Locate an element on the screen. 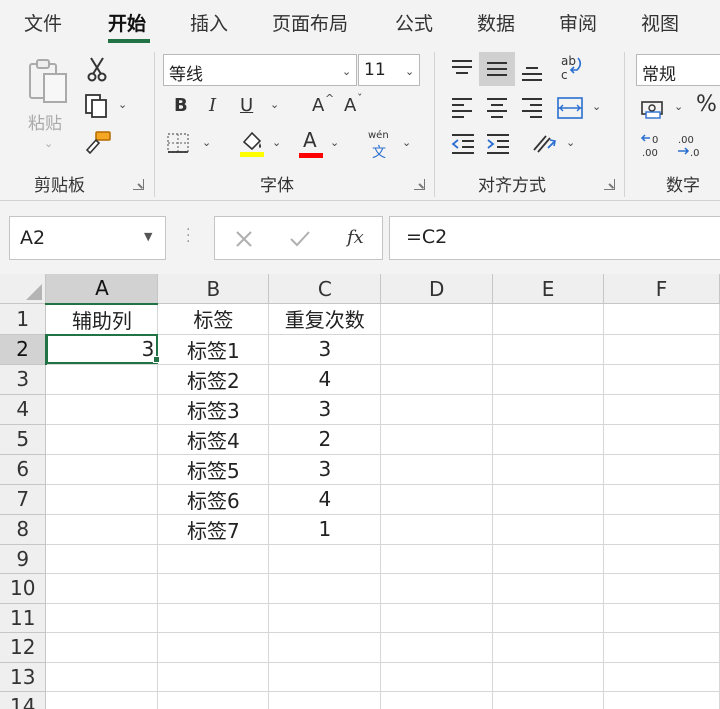 Image resolution: width=720 pixels, height=709 pixels. font-name-box: 等线 ⌄ is located at coordinates (260, 70).